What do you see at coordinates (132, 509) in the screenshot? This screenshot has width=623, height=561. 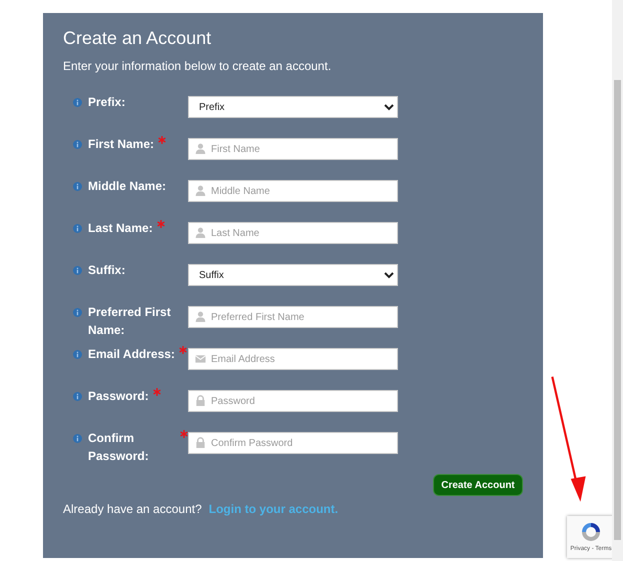 I see `footer-text: Already have an account?` at bounding box center [132, 509].